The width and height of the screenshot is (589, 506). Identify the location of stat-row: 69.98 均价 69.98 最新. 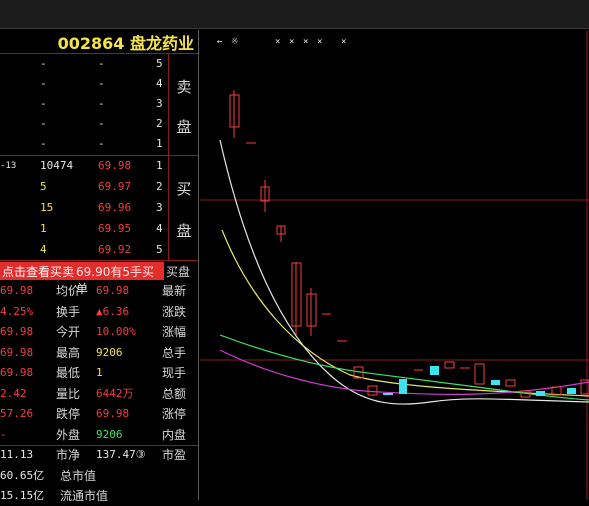
(99, 291).